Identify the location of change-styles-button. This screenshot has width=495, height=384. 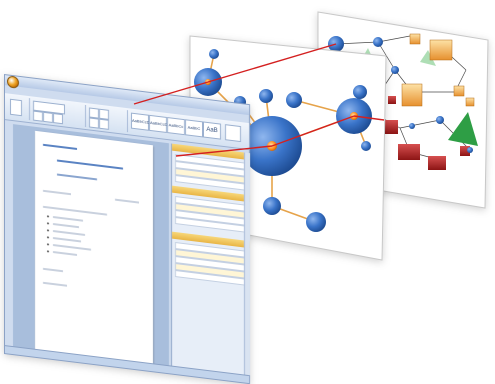
(233, 133).